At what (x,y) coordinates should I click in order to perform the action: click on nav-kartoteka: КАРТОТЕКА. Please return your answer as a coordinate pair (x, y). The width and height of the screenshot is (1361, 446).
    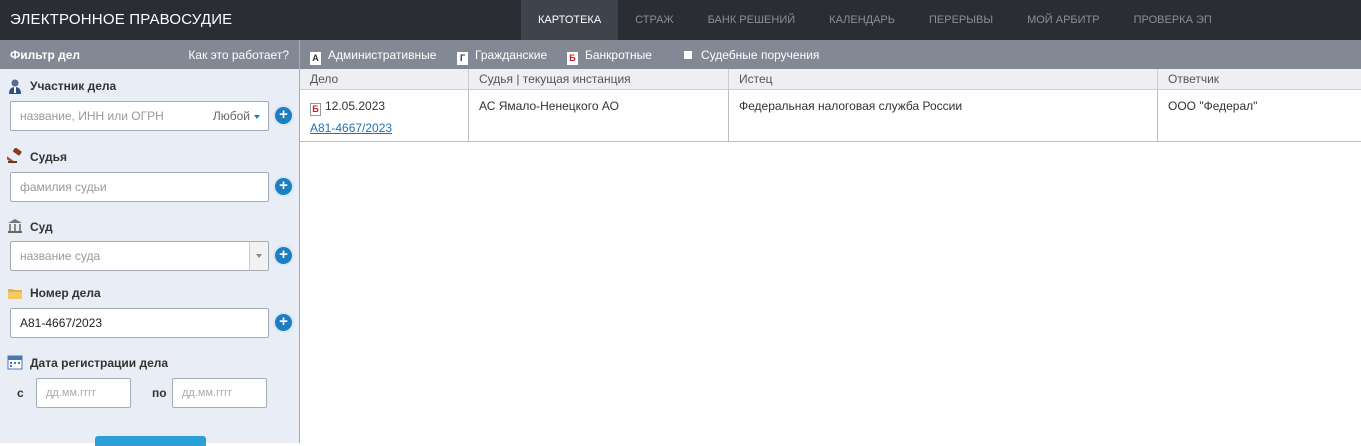
    Looking at the image, I should click on (570, 20).